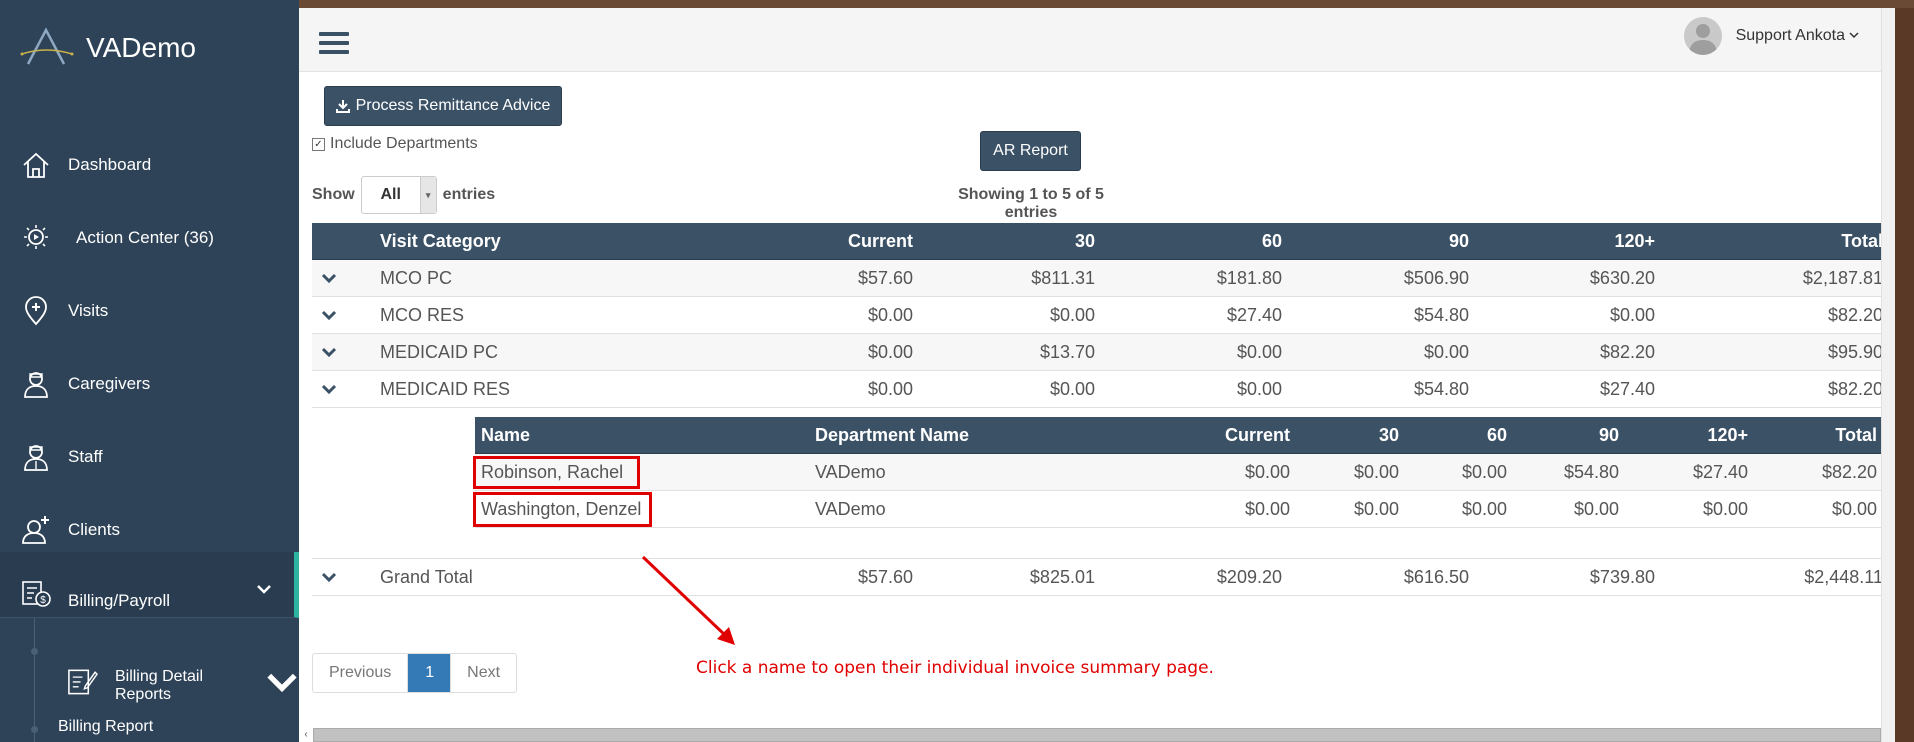 The width and height of the screenshot is (1914, 742). I want to click on ar-report-button: AR Report, so click(1030, 151).